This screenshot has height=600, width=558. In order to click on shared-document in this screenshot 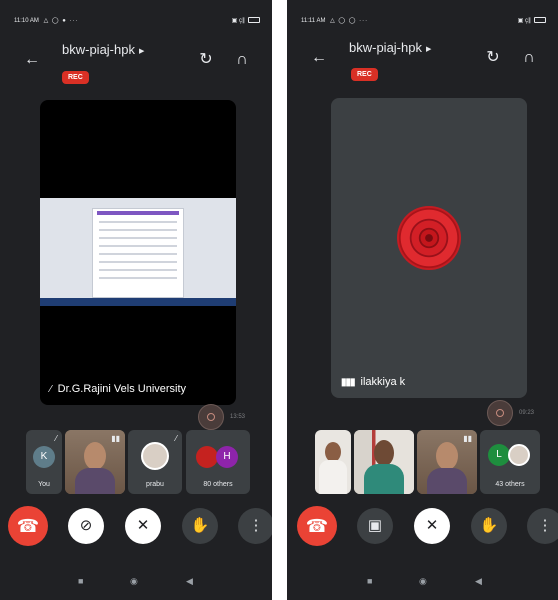, I will do `click(138, 253)`.